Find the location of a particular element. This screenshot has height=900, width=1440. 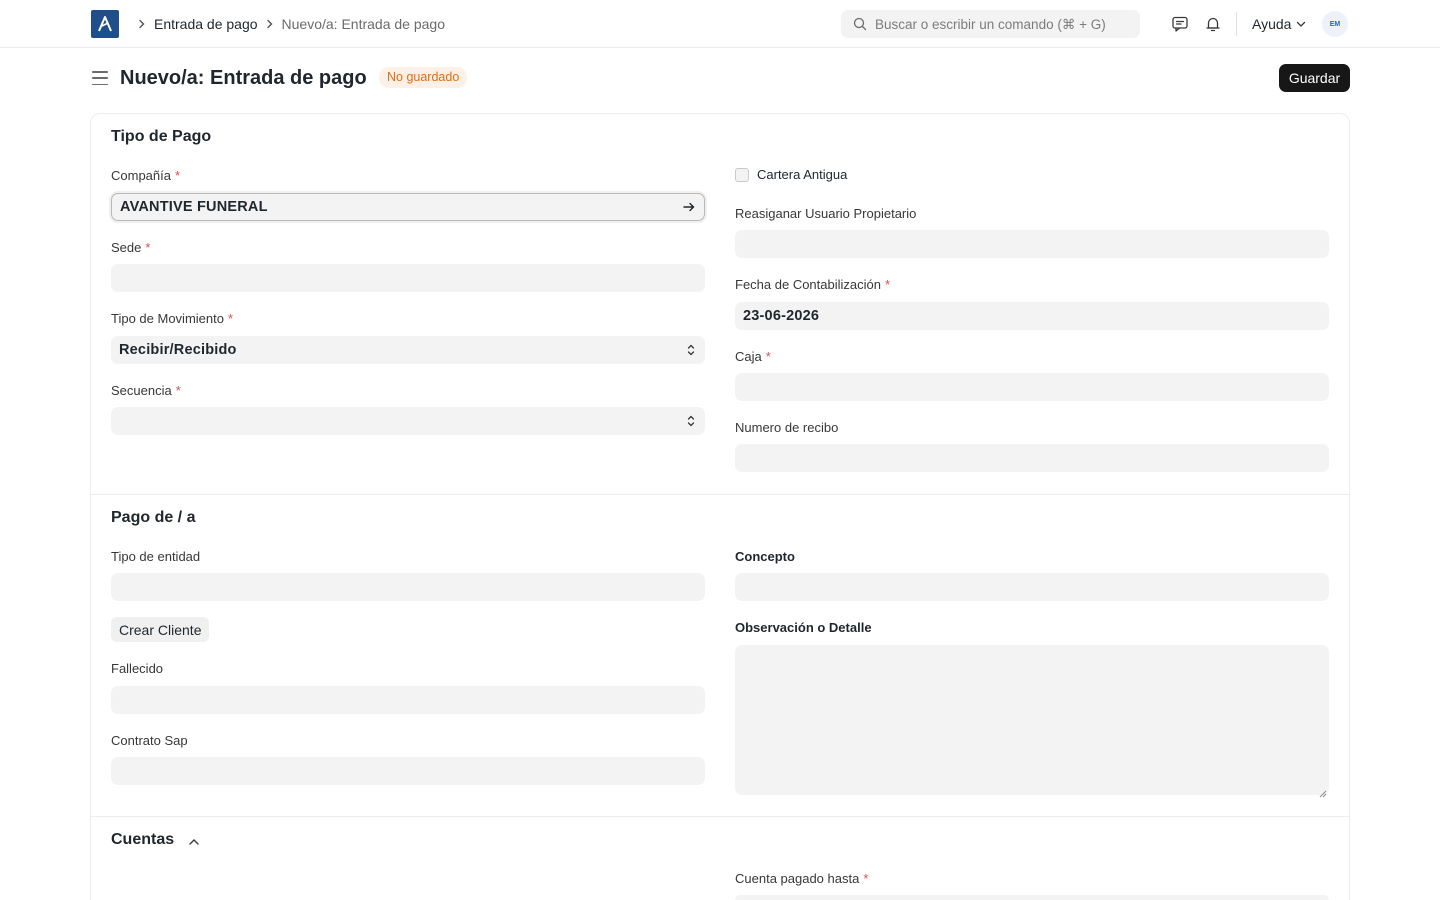

contrato-sap-label: Contrato Sap is located at coordinates (149, 740).